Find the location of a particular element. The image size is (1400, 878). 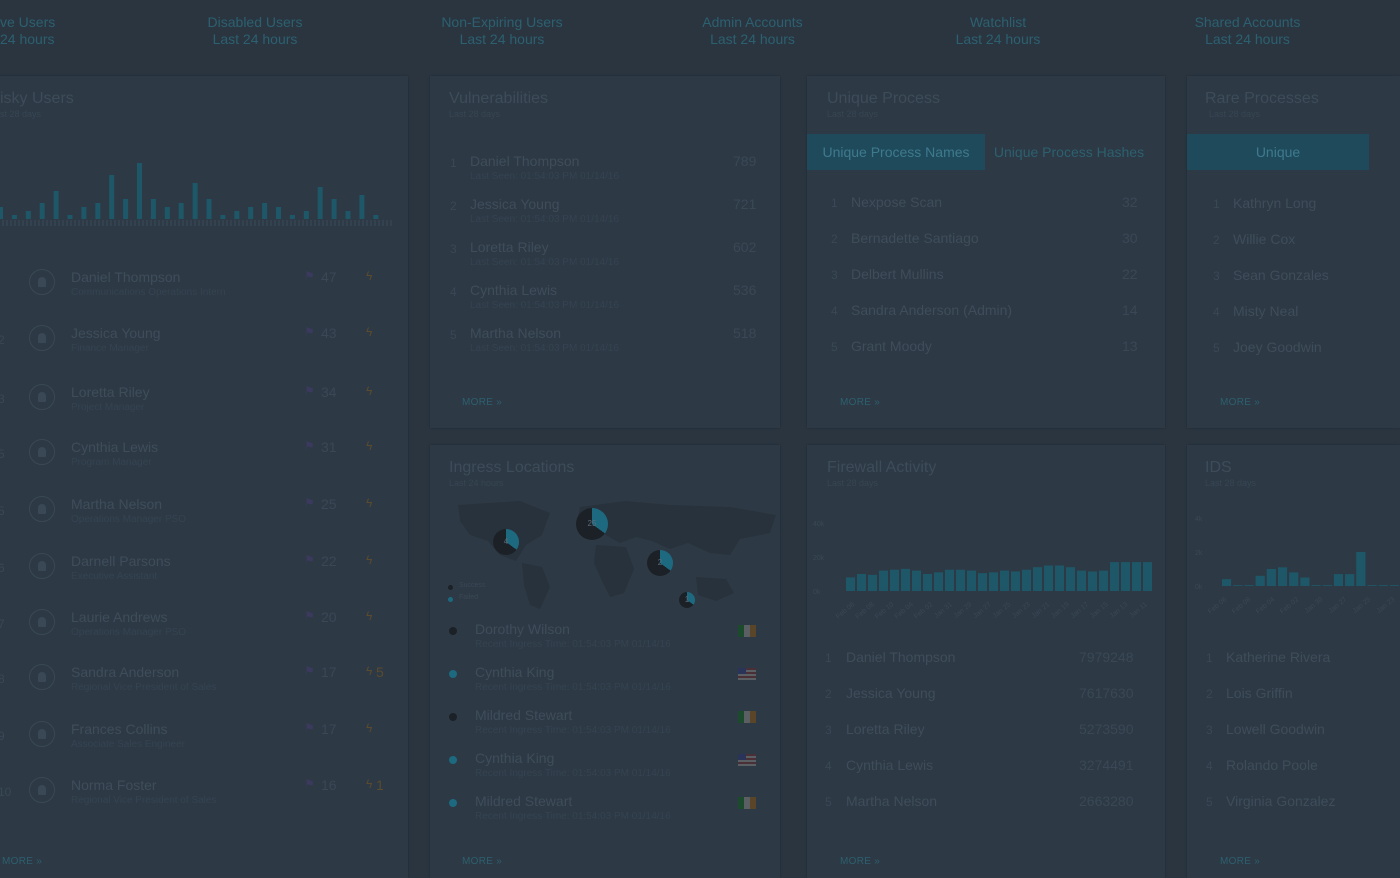

process-row: 1 Nexpose Scan 32 is located at coordinates (986, 206).